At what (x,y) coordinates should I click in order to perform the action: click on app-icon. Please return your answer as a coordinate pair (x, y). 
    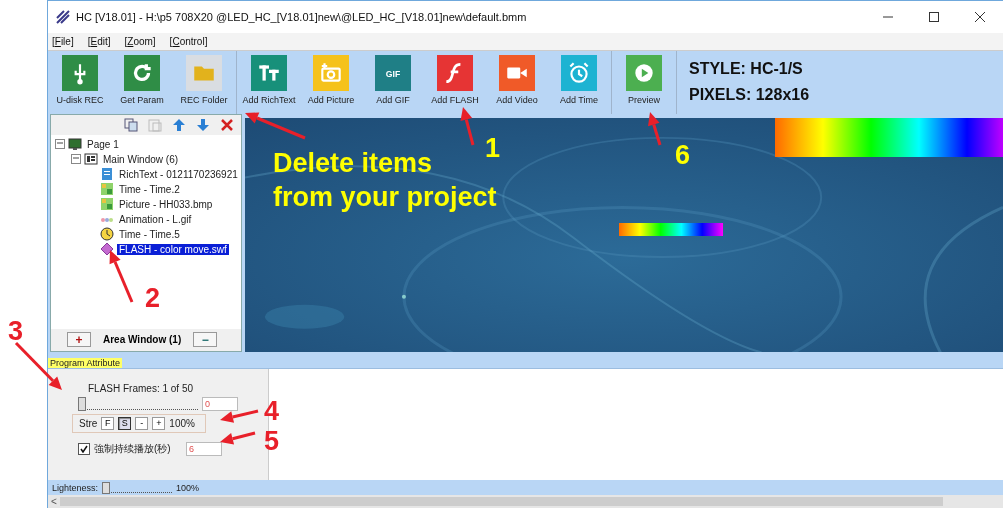
    Looking at the image, I should click on (63, 17).